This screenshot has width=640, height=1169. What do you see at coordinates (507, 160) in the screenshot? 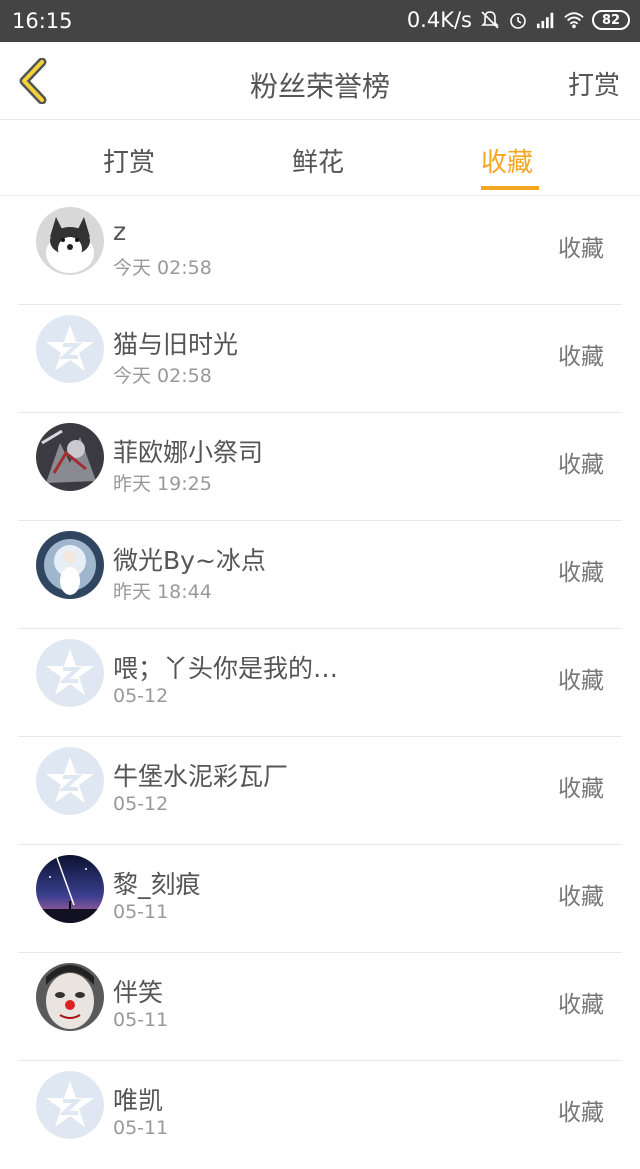
I see `tab-favorites: 收藏` at bounding box center [507, 160].